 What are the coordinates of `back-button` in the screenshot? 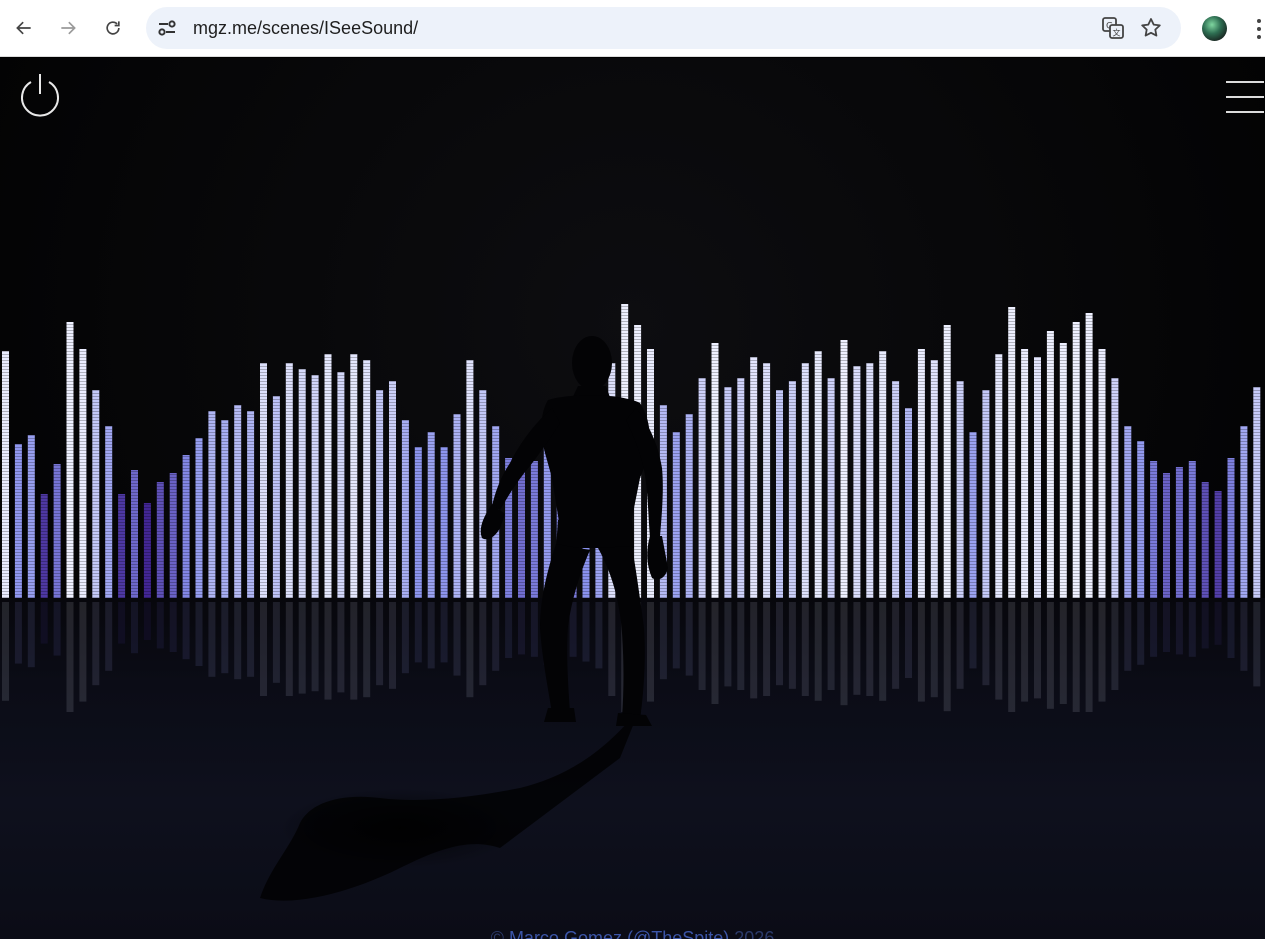 It's located at (24, 28).